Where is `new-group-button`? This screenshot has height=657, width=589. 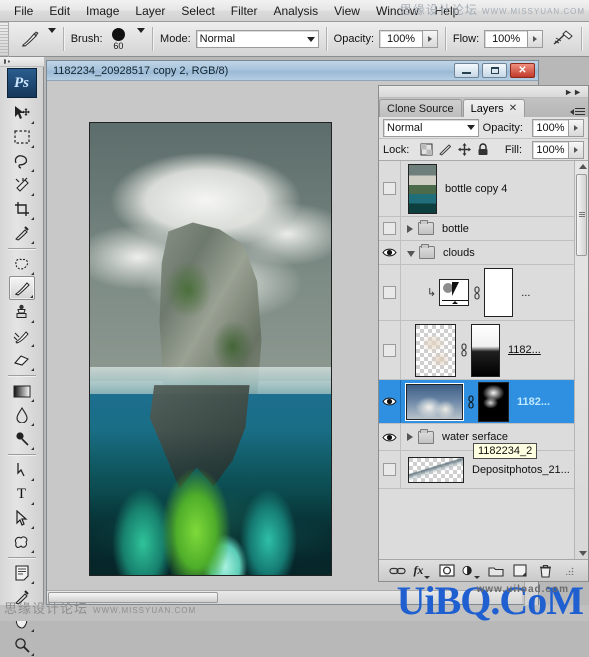
new-group-button is located at coordinates (496, 571).